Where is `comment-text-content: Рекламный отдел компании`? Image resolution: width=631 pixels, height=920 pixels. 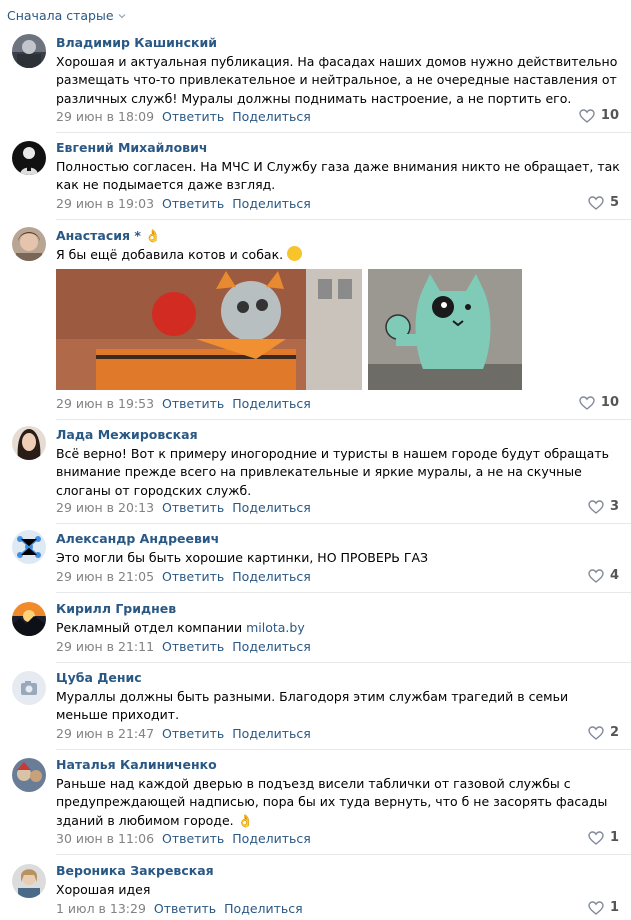 comment-text-content: Рекламный отдел компании is located at coordinates (149, 627).